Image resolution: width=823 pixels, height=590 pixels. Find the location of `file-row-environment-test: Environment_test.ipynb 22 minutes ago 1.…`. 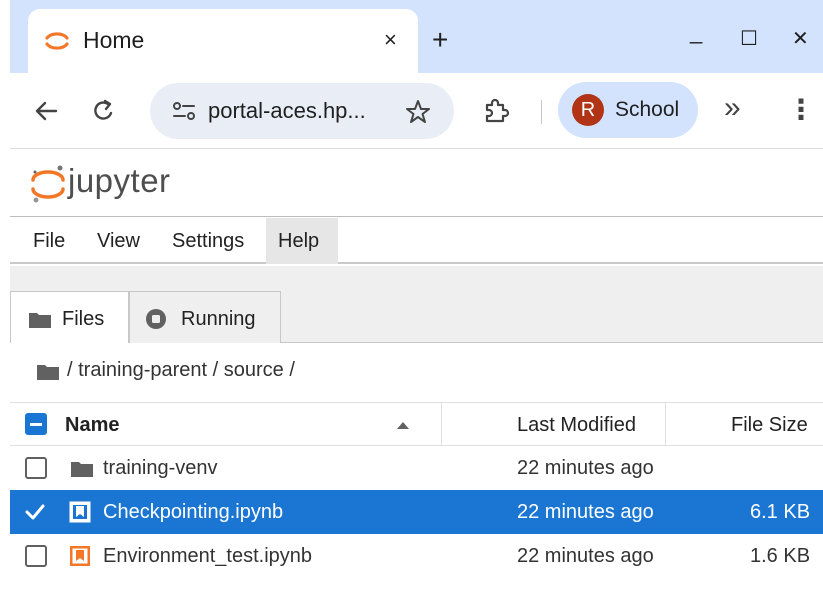

file-row-environment-test: Environment_test.ipynb 22 minutes ago 1.… is located at coordinates (416, 556).